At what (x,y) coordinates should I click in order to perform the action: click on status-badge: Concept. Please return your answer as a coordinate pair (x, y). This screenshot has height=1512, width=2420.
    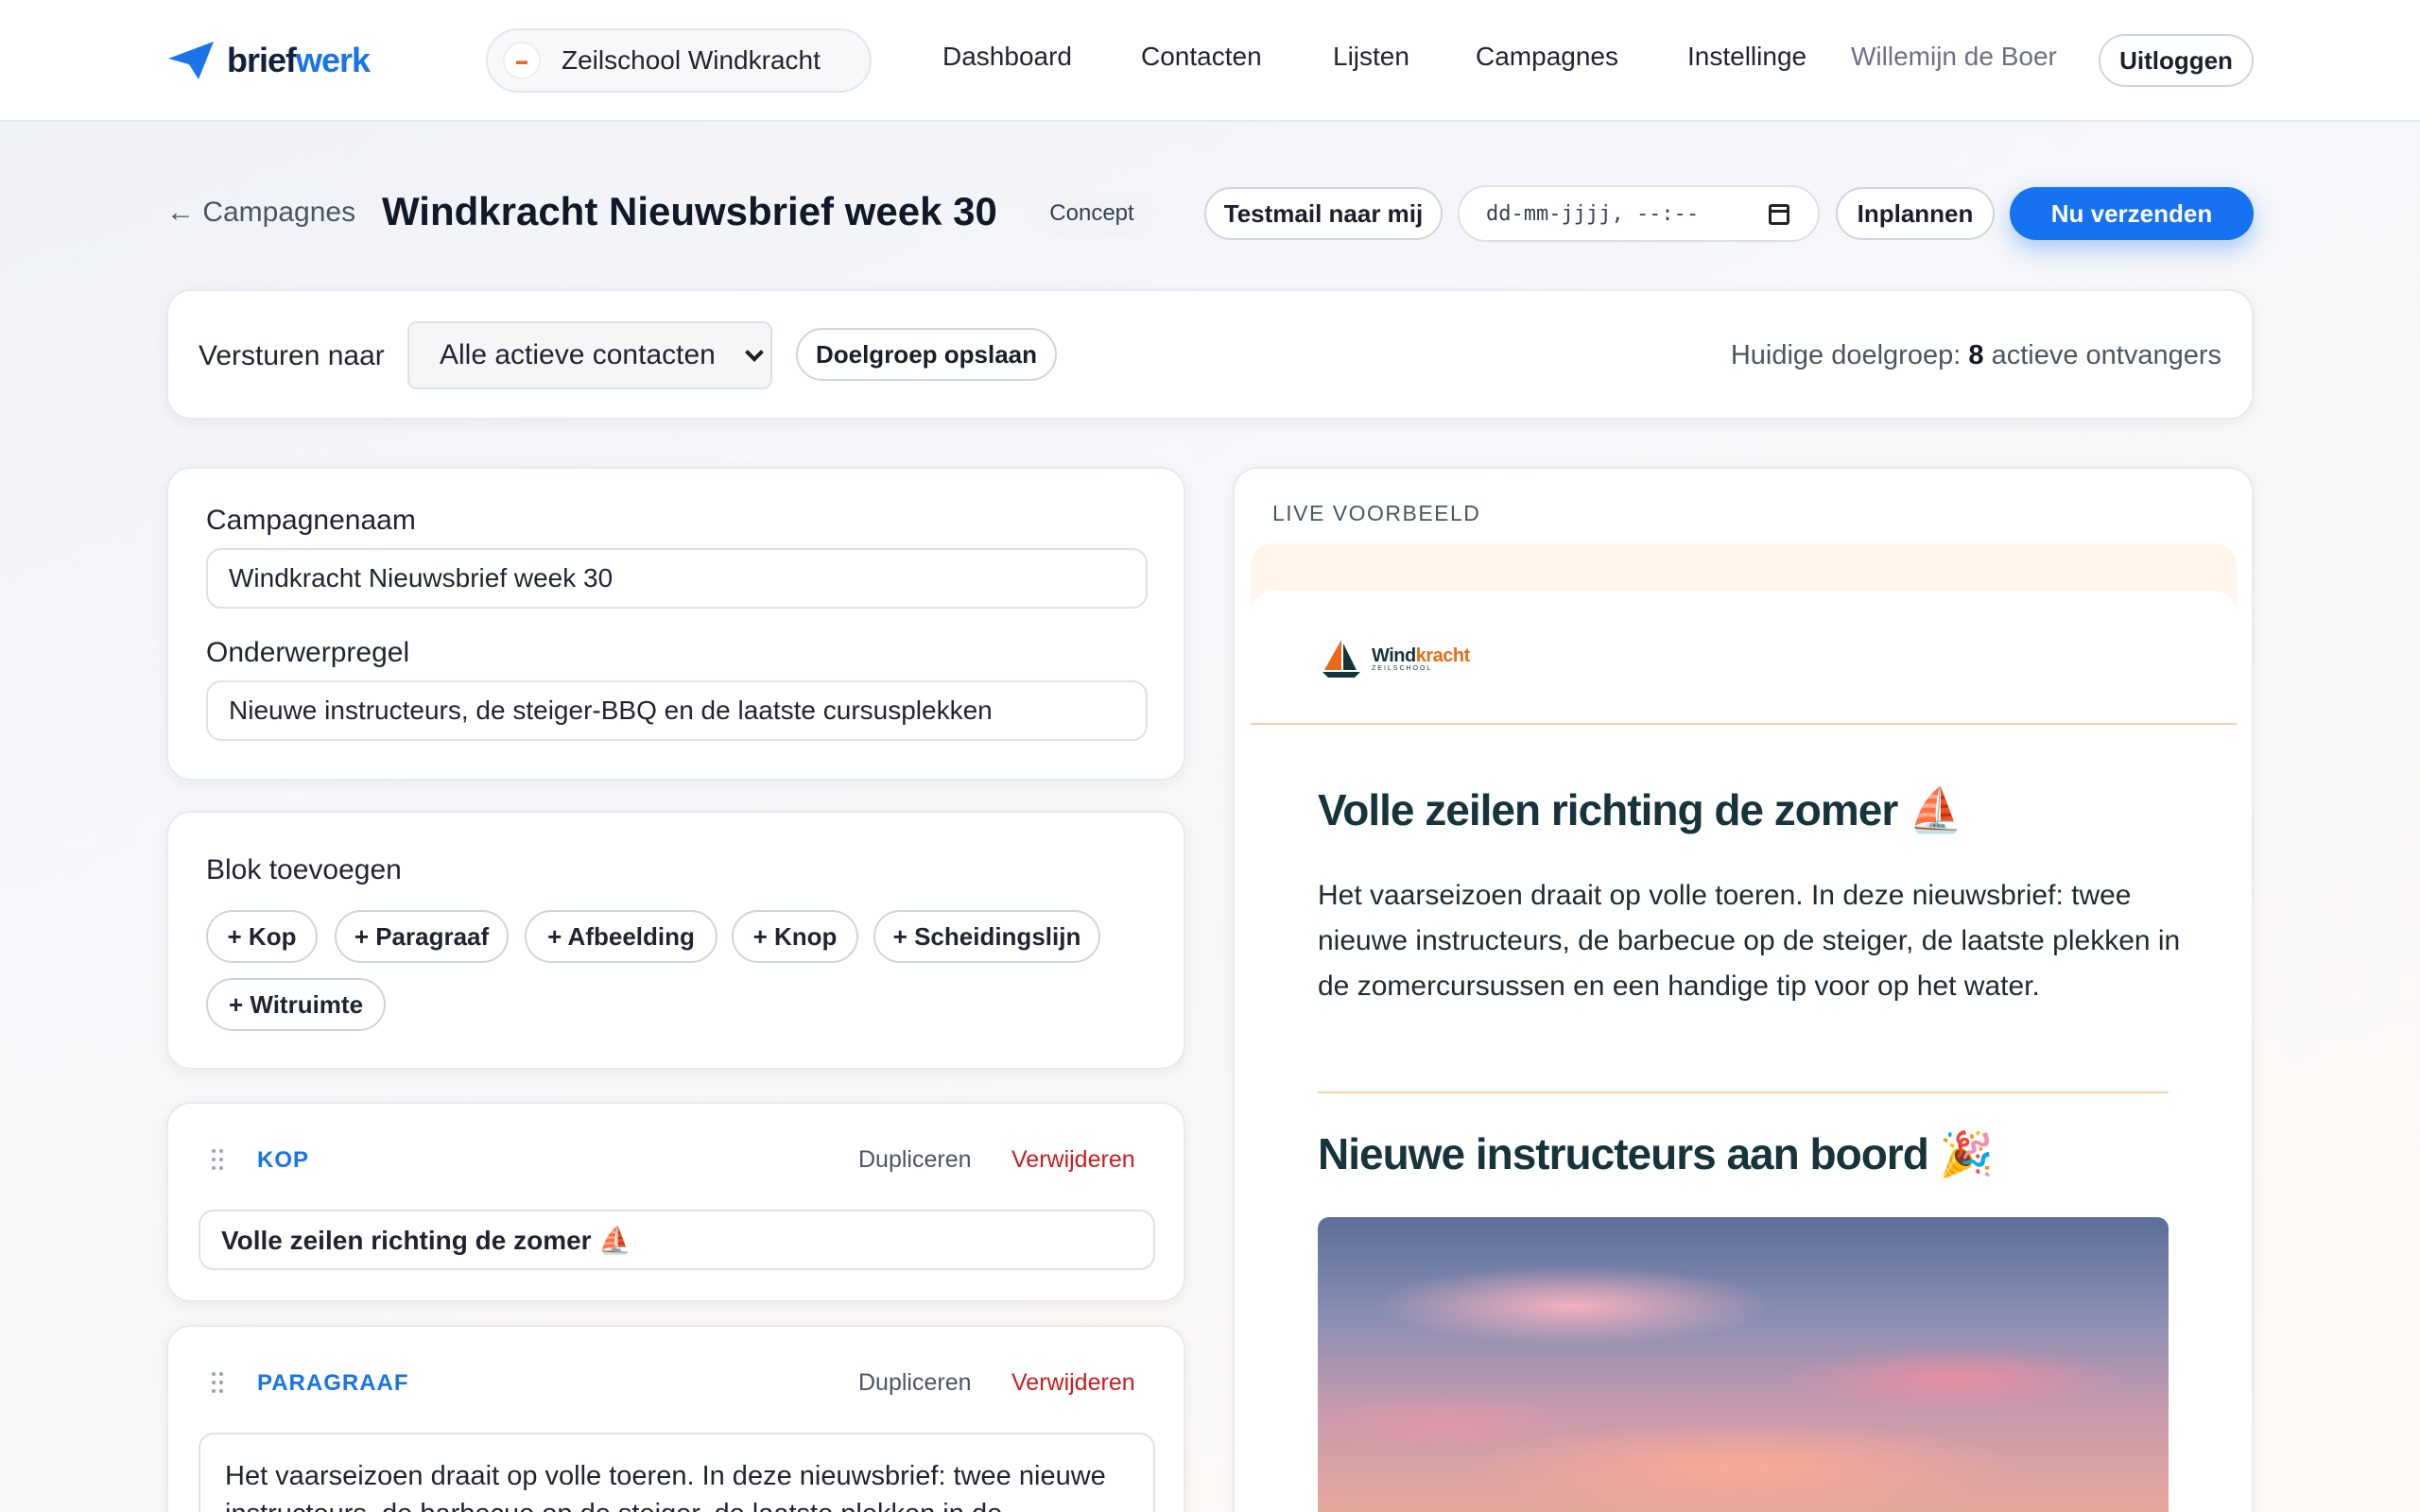
    Looking at the image, I should click on (1091, 213).